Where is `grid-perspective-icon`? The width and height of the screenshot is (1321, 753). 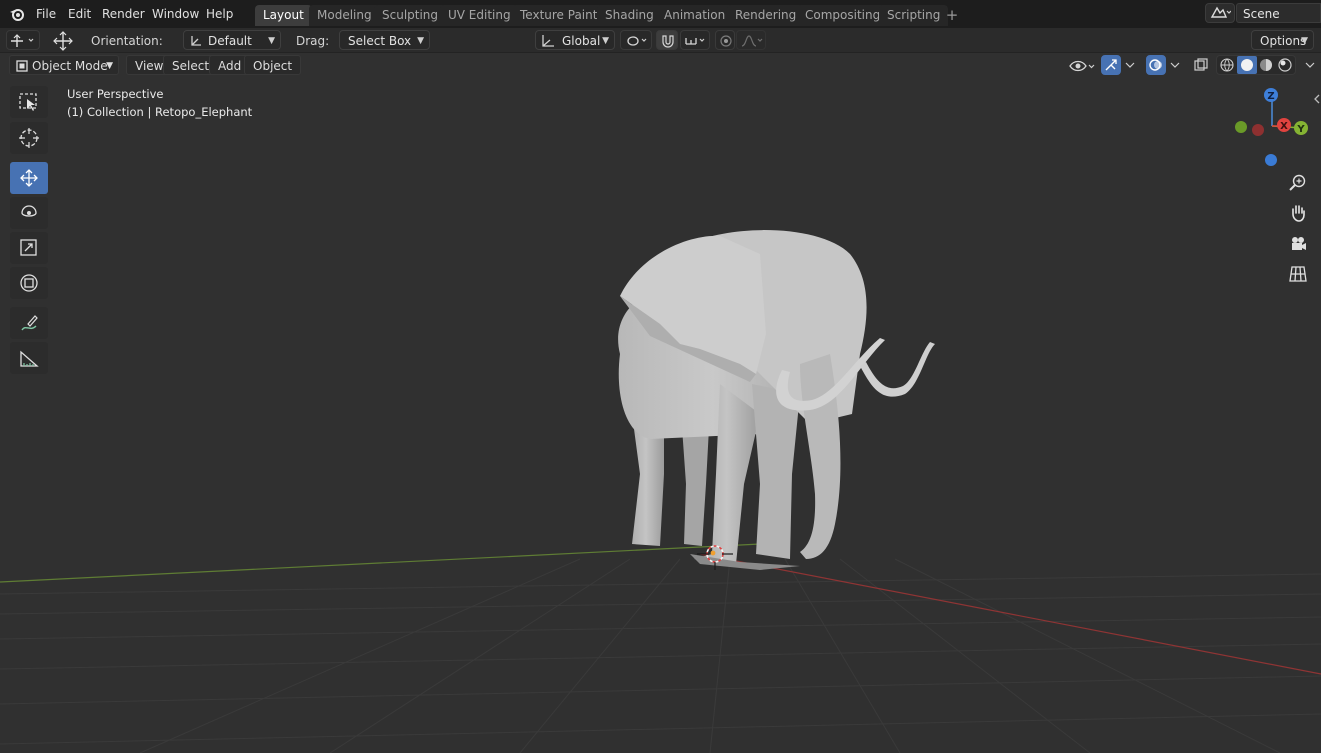
grid-perspective-icon is located at coordinates (1298, 274).